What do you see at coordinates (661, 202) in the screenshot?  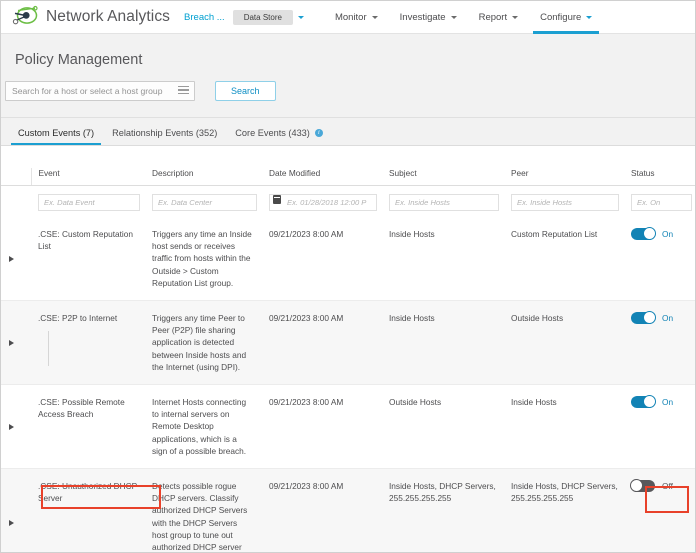 I see `status-filter-input` at bounding box center [661, 202].